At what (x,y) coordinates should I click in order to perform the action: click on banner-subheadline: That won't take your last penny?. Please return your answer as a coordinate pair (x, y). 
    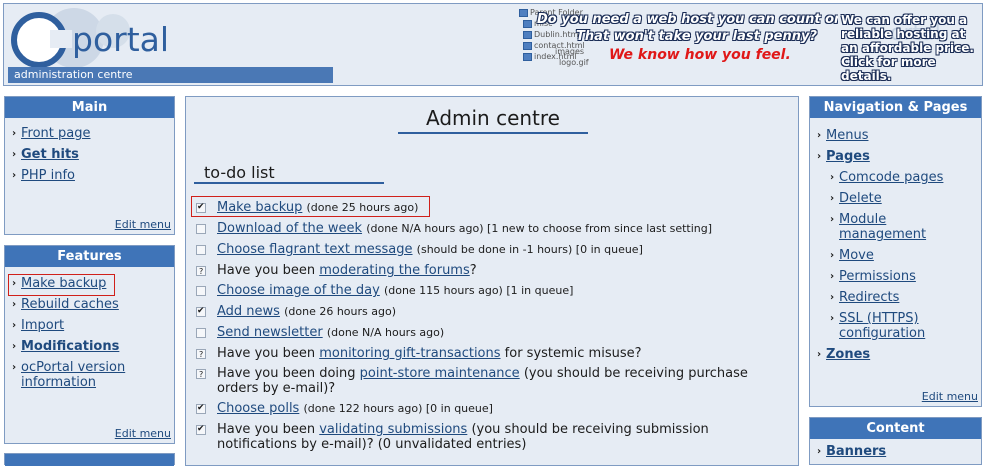
    Looking at the image, I should click on (697, 36).